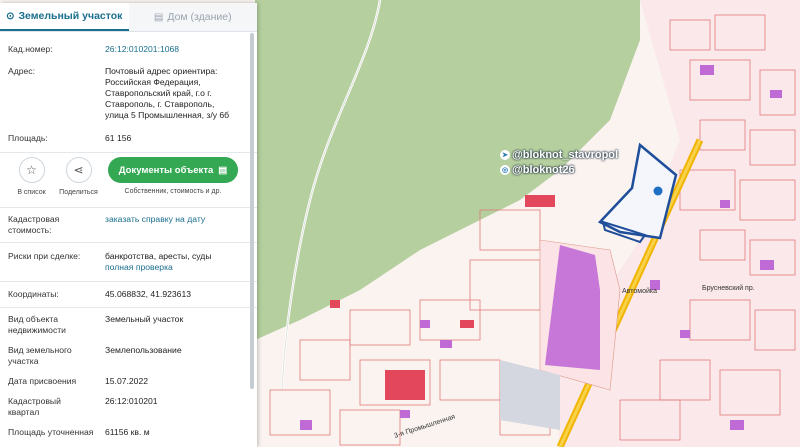  I want to click on risks-label: Риски при сделке:, so click(44, 256).